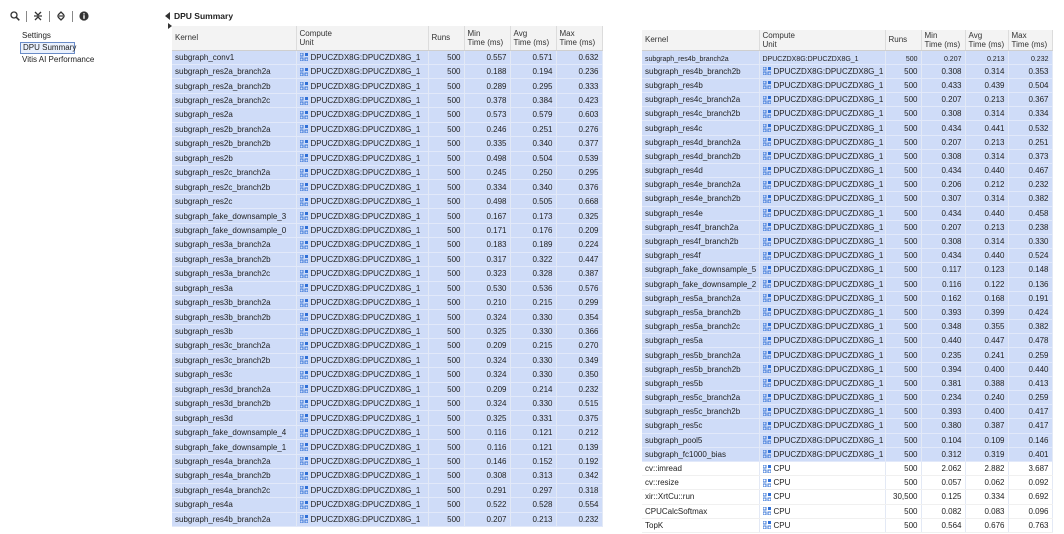  I want to click on avg-time-cell: 0.215, so click(533, 303).